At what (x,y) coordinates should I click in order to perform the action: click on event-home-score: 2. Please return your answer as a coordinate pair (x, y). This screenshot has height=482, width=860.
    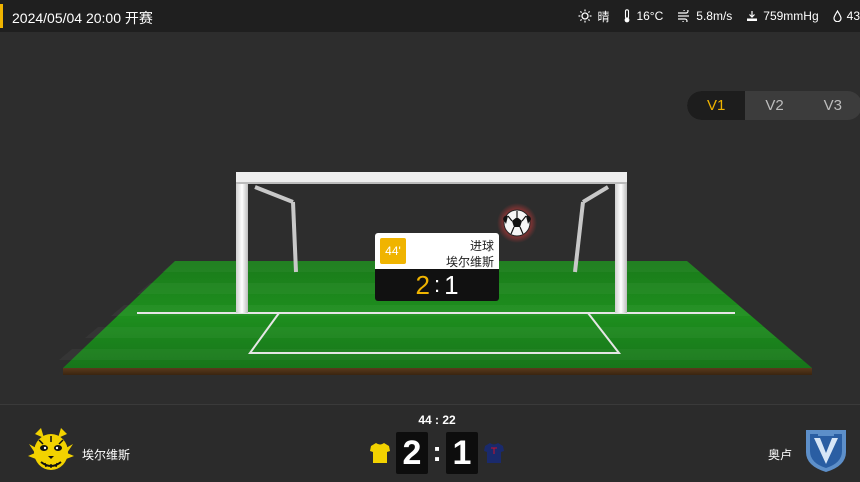
    Looking at the image, I should click on (422, 284).